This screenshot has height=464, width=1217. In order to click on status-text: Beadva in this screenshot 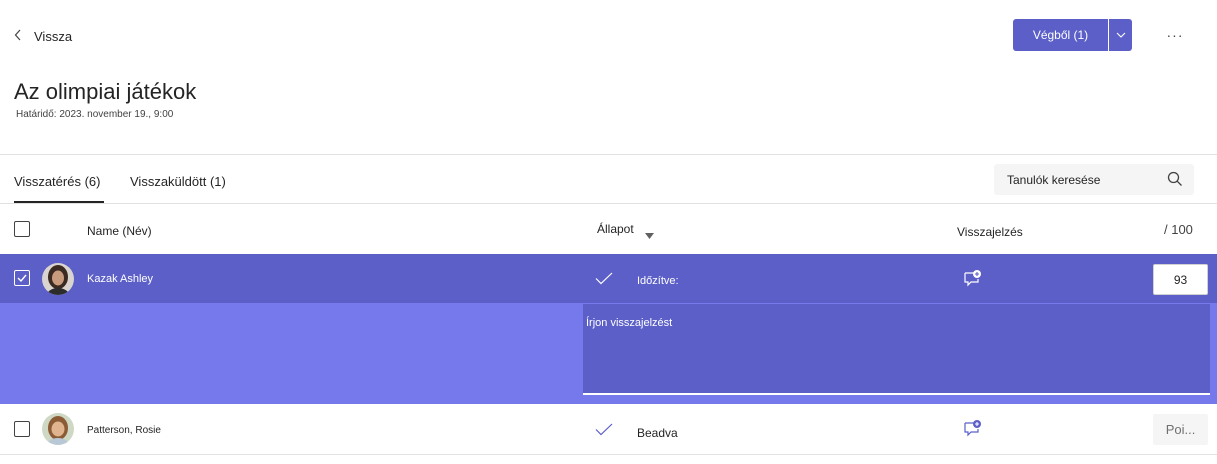, I will do `click(657, 433)`.